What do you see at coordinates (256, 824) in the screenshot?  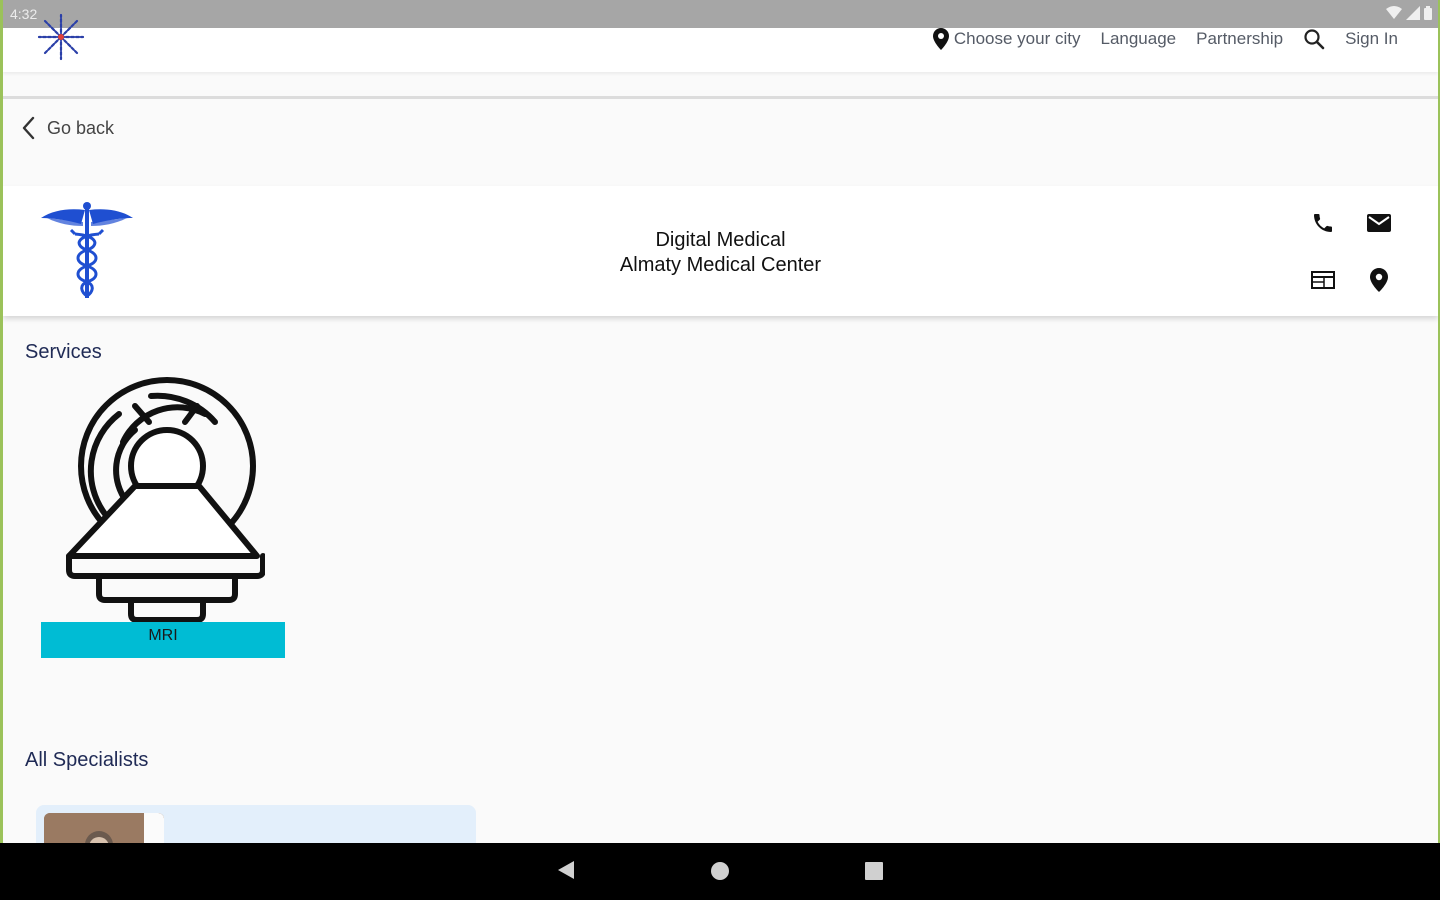 I see `specialist-card` at bounding box center [256, 824].